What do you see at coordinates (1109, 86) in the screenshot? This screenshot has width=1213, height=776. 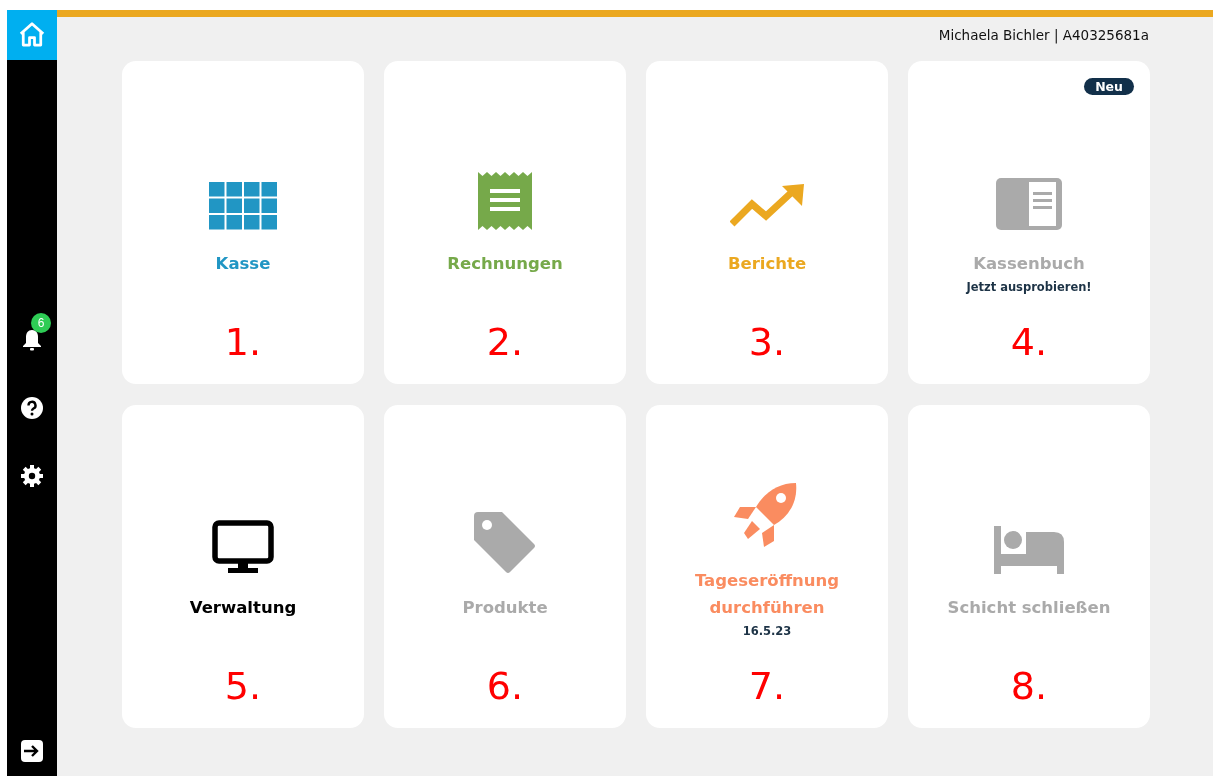 I see `new-badge: Neu` at bounding box center [1109, 86].